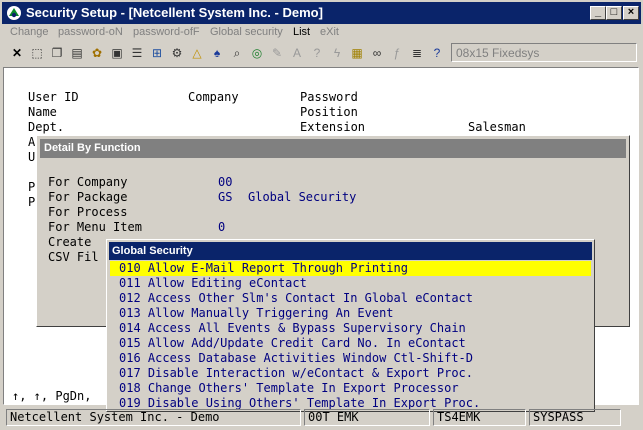 This screenshot has width=643, height=430. Describe the element at coordinates (333, 127) in the screenshot. I see `extension-label: Extension` at that location.